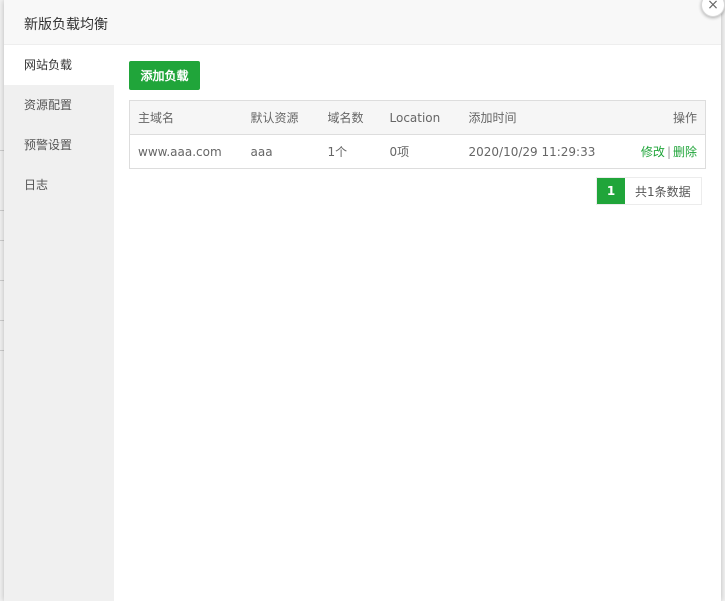  What do you see at coordinates (164, 75) in the screenshot?
I see `add-load-button: 添加负载` at bounding box center [164, 75].